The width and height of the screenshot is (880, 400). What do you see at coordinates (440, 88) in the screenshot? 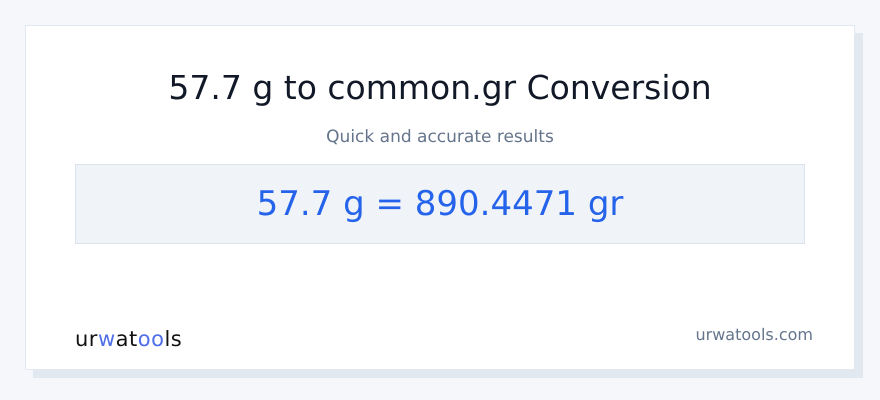
I see `page-title: 57.7 g to common.gr Conversion` at bounding box center [440, 88].